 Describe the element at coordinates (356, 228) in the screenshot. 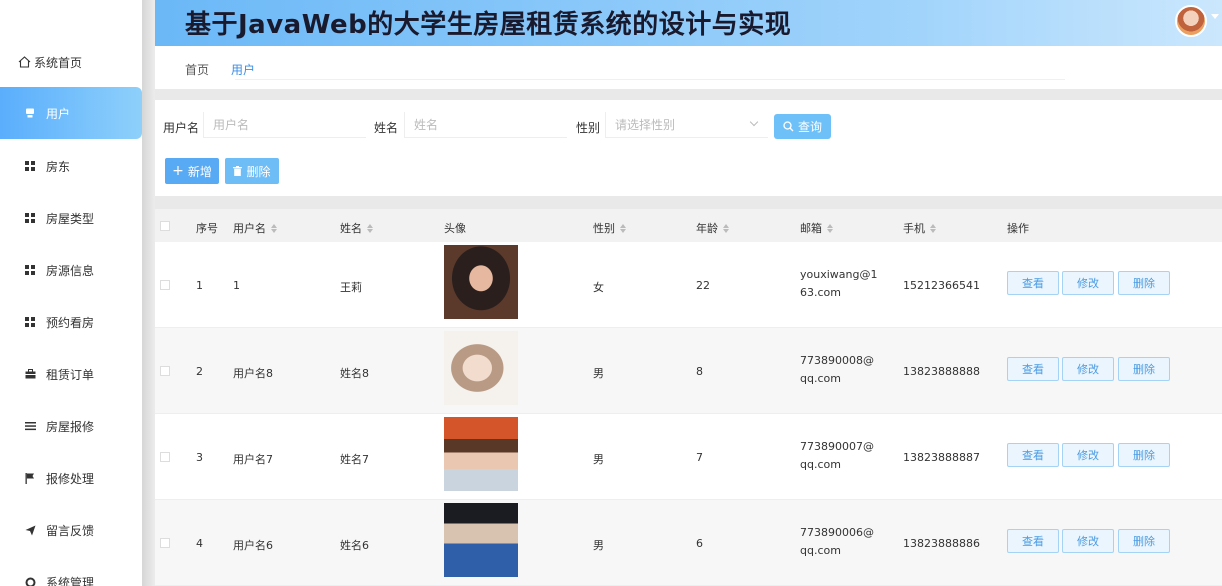

I see `col-header-name: 姓名` at that location.